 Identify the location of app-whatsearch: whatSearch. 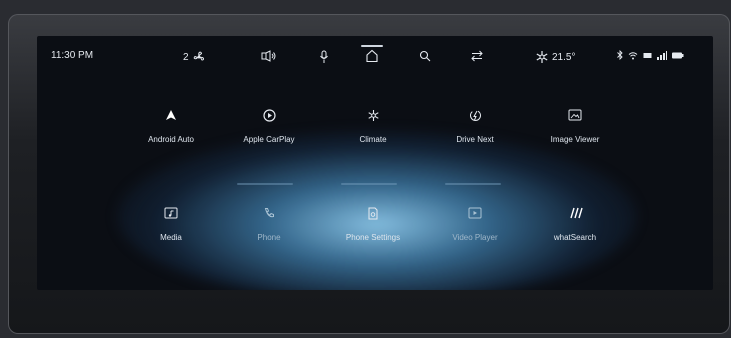
(575, 223).